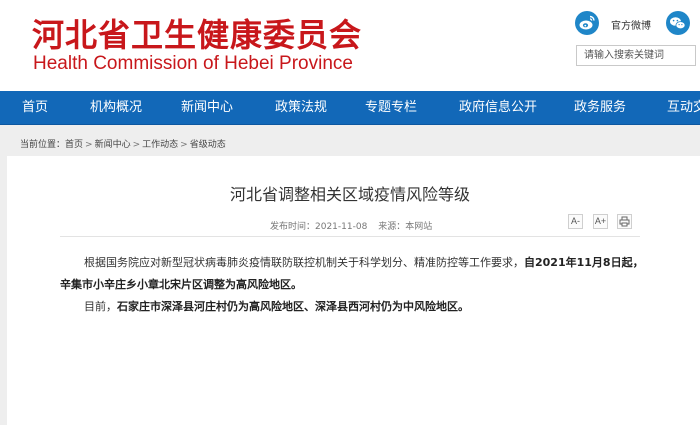 The image size is (700, 425). What do you see at coordinates (636, 55) in the screenshot?
I see `search-input` at bounding box center [636, 55].